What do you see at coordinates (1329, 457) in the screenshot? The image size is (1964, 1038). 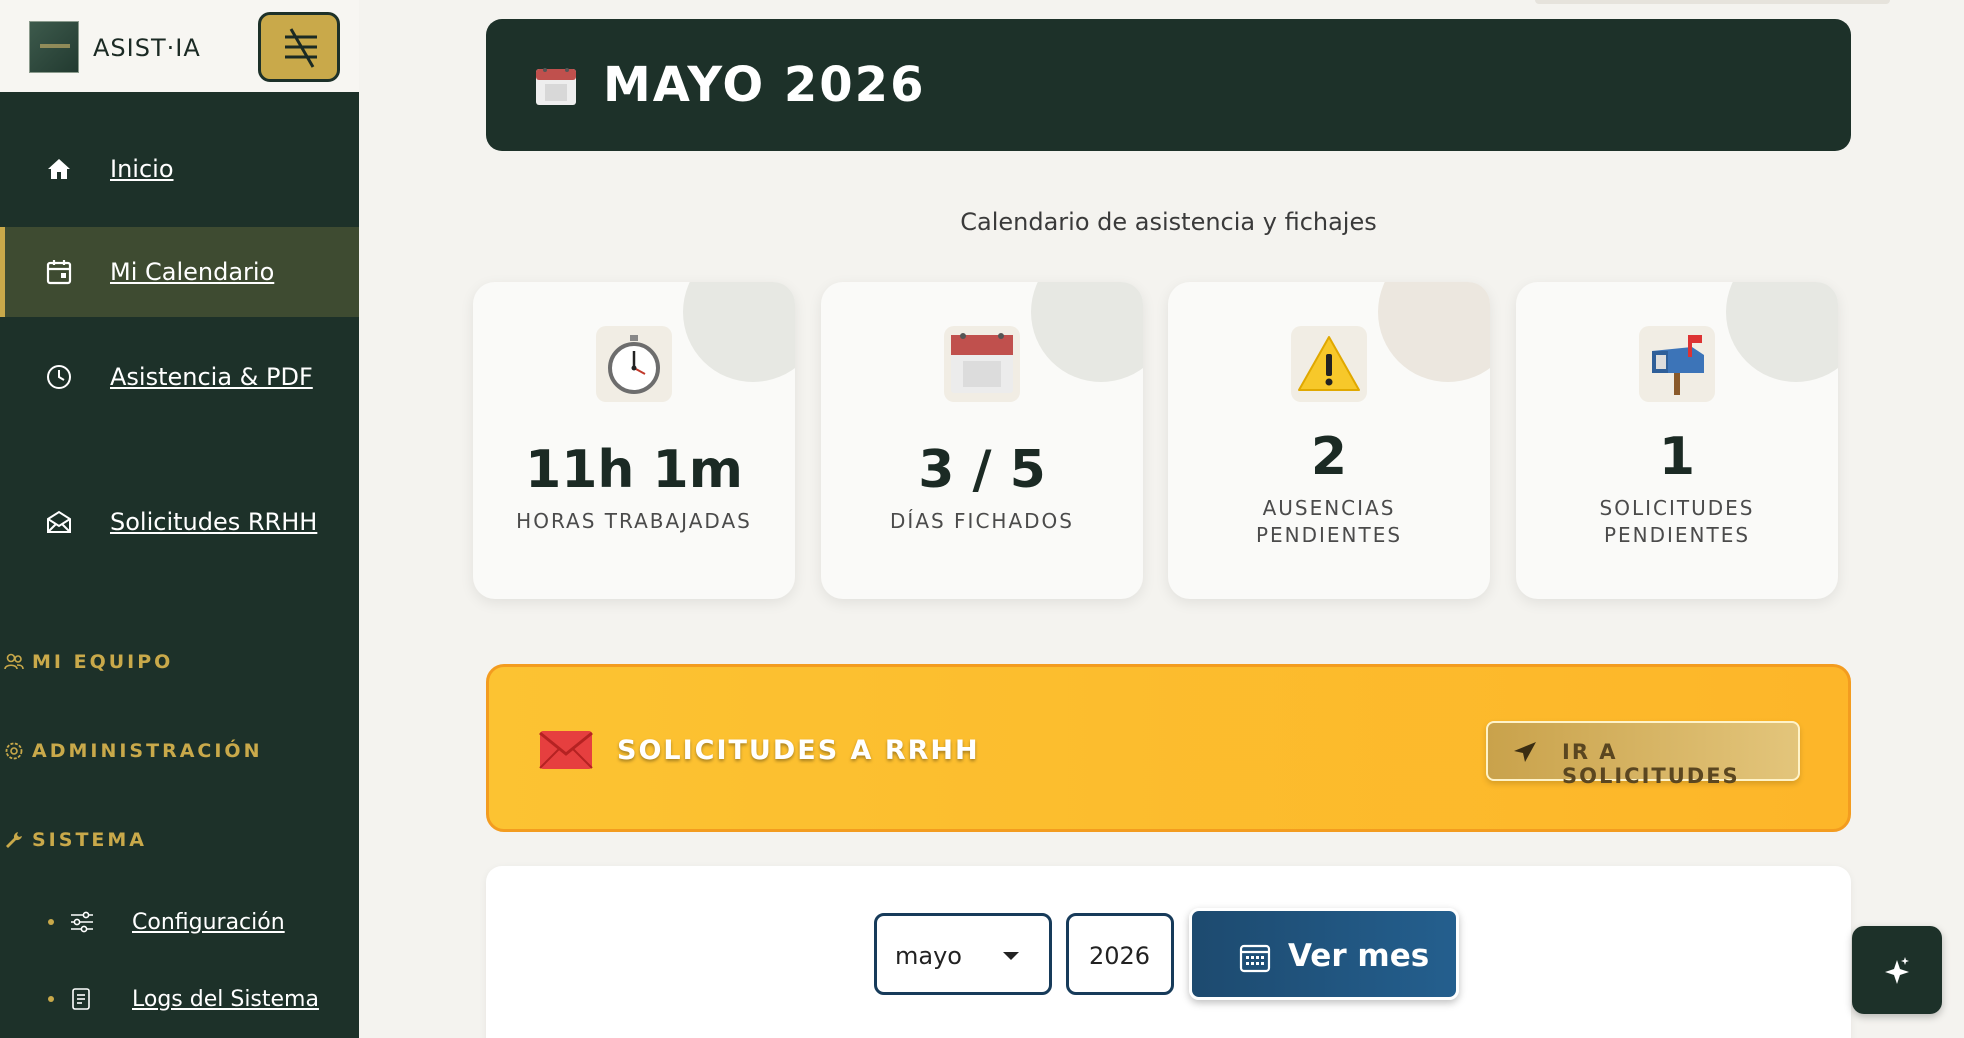 I see `stat-value: 2` at bounding box center [1329, 457].